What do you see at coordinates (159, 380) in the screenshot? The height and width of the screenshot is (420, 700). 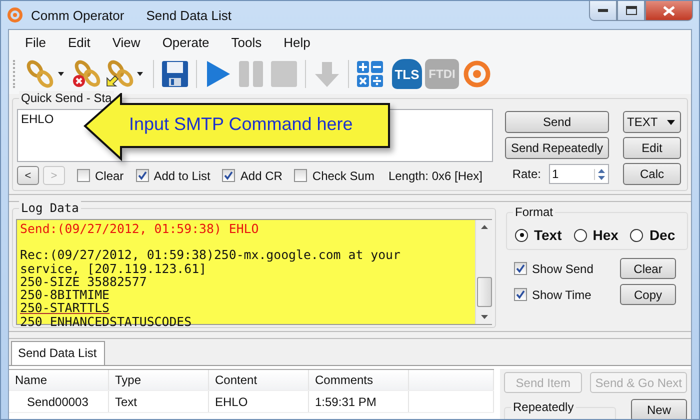 I see `column-header: Type` at bounding box center [159, 380].